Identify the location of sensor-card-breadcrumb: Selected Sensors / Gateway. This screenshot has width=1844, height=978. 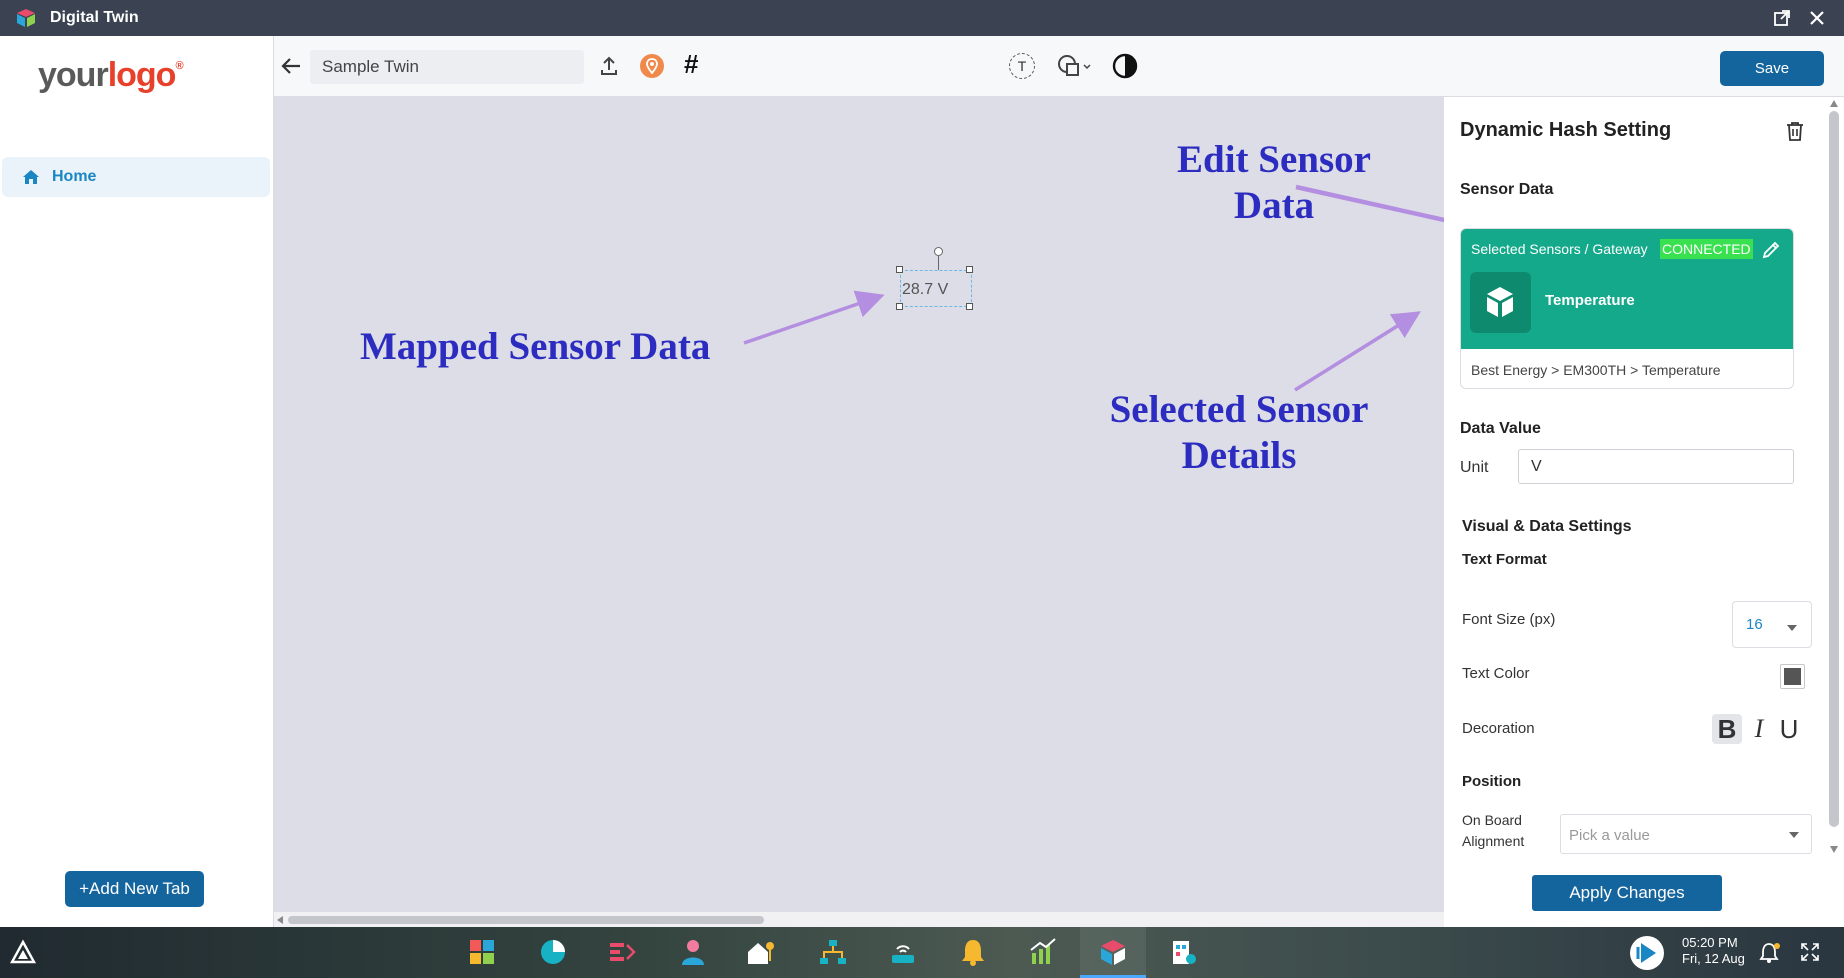
(1559, 249).